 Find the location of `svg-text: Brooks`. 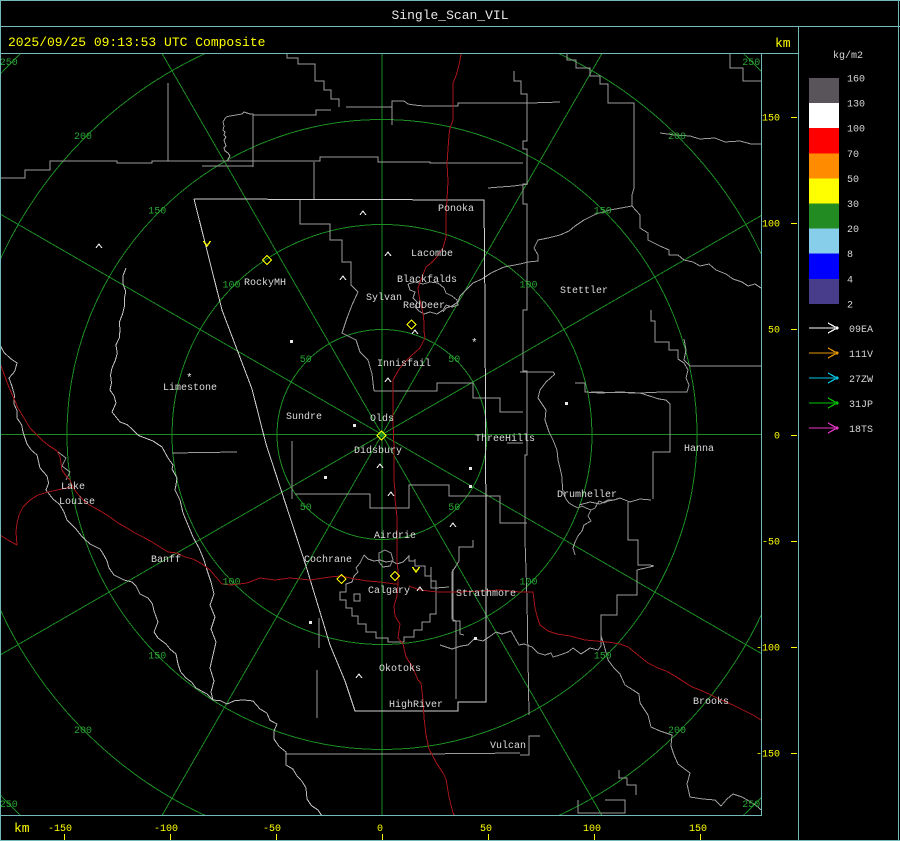

svg-text: Brooks is located at coordinates (711, 702).